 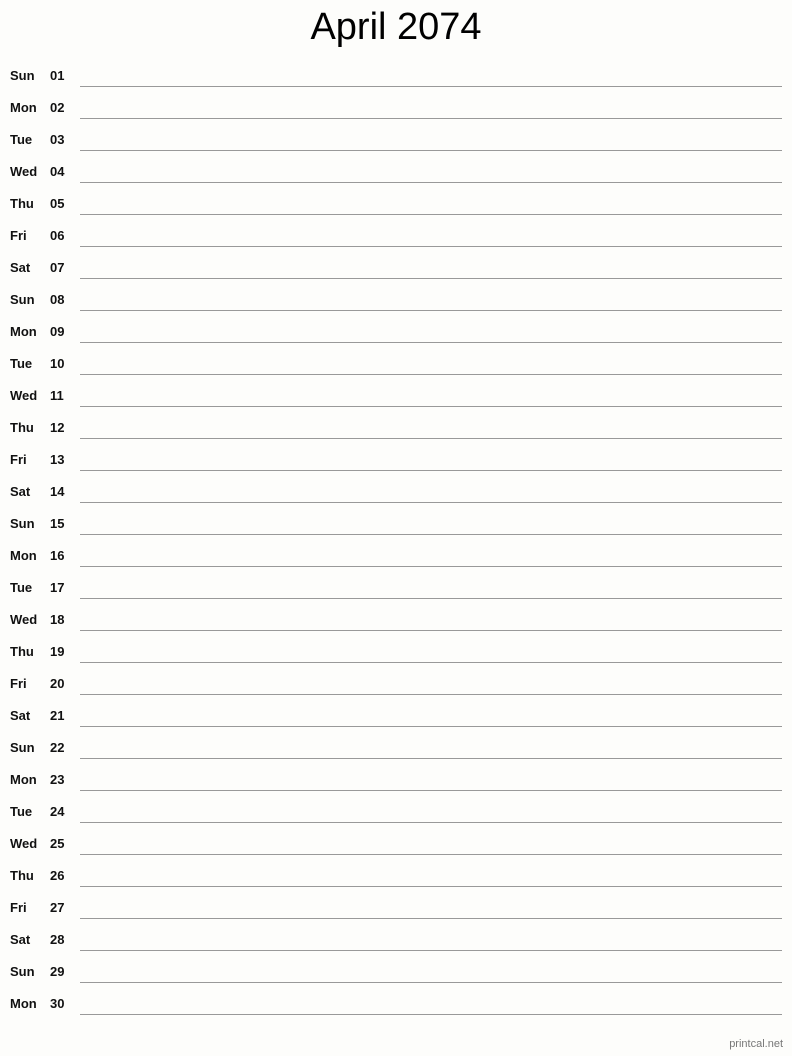 I want to click on day-number: 23, so click(x=57, y=779).